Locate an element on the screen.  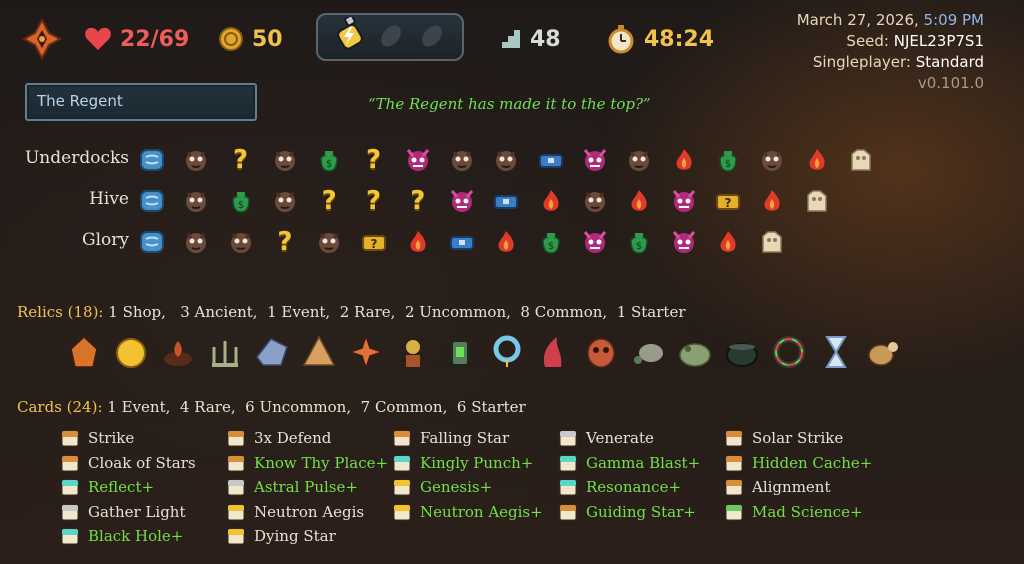
card-entry: Mad Science+ is located at coordinates (793, 512).